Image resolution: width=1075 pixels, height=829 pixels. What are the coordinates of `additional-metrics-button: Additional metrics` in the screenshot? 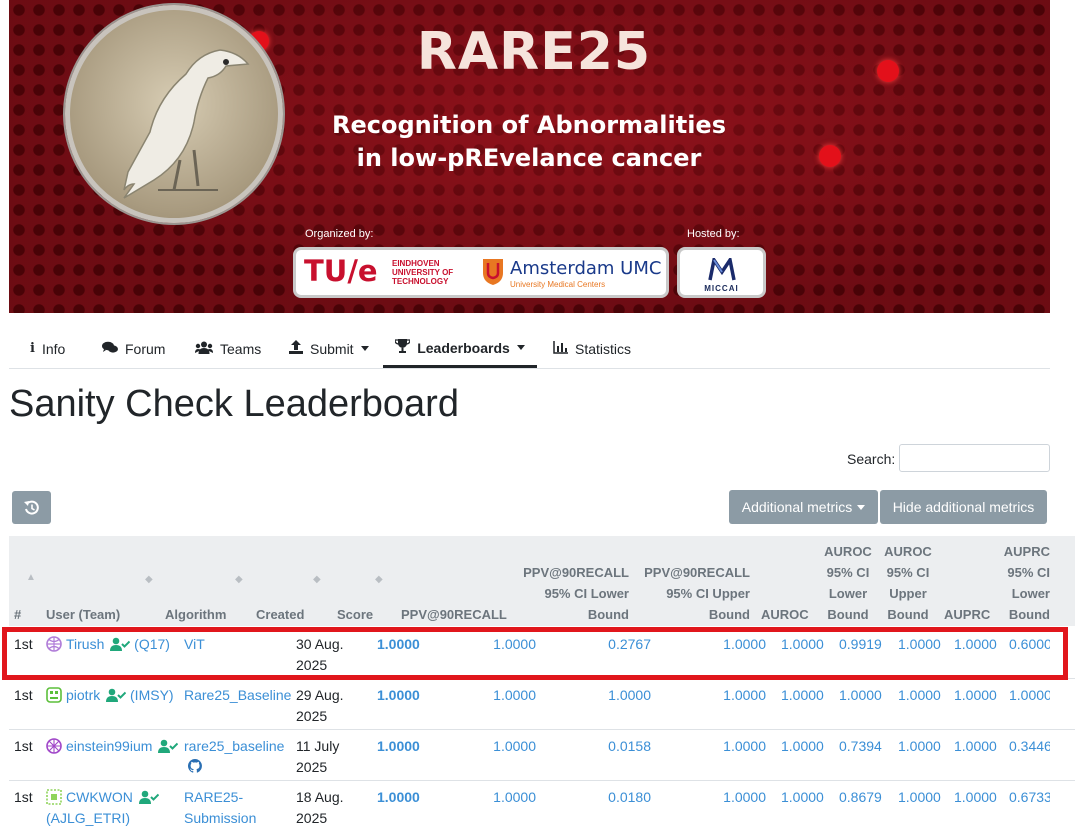 It's located at (803, 507).